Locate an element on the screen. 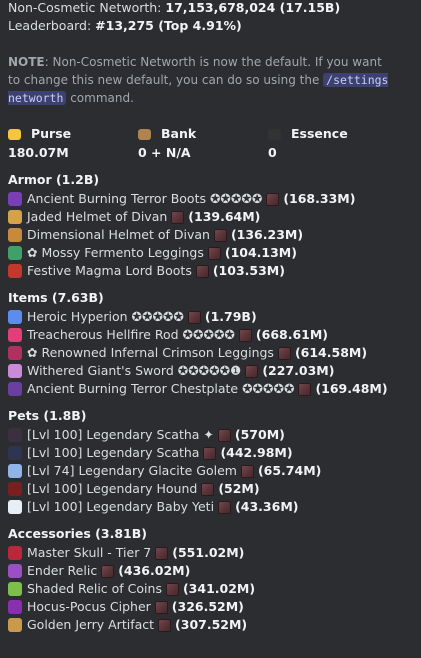 The width and height of the screenshot is (421, 658). item-value: (104.13M) is located at coordinates (260, 252).